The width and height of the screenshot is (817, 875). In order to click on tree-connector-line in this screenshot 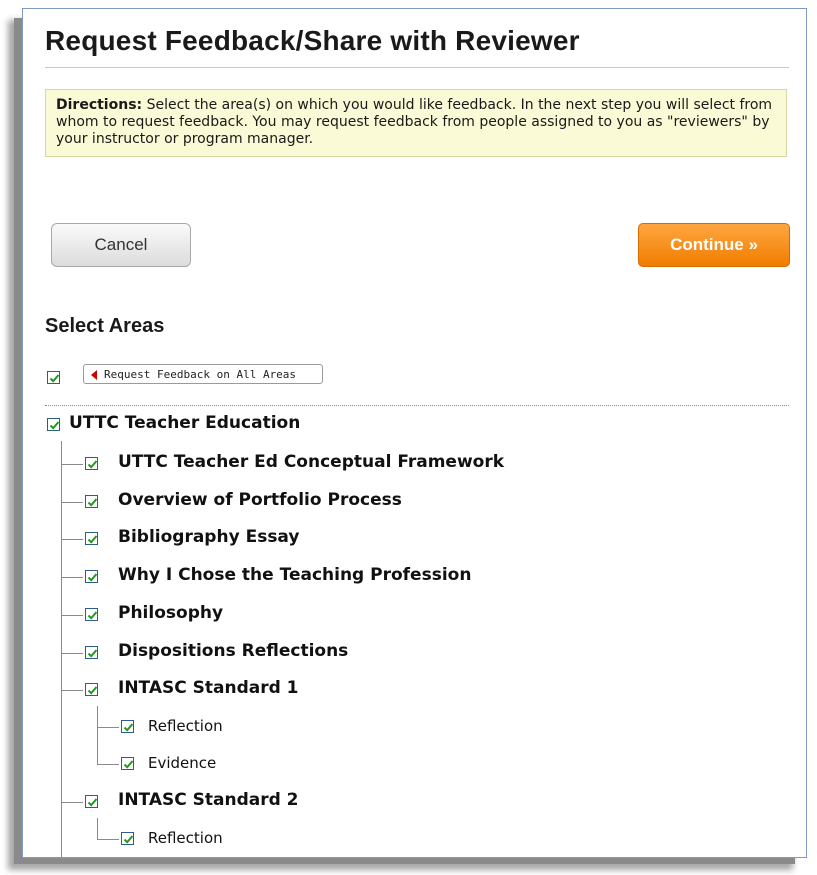, I will do `click(61, 649)`.